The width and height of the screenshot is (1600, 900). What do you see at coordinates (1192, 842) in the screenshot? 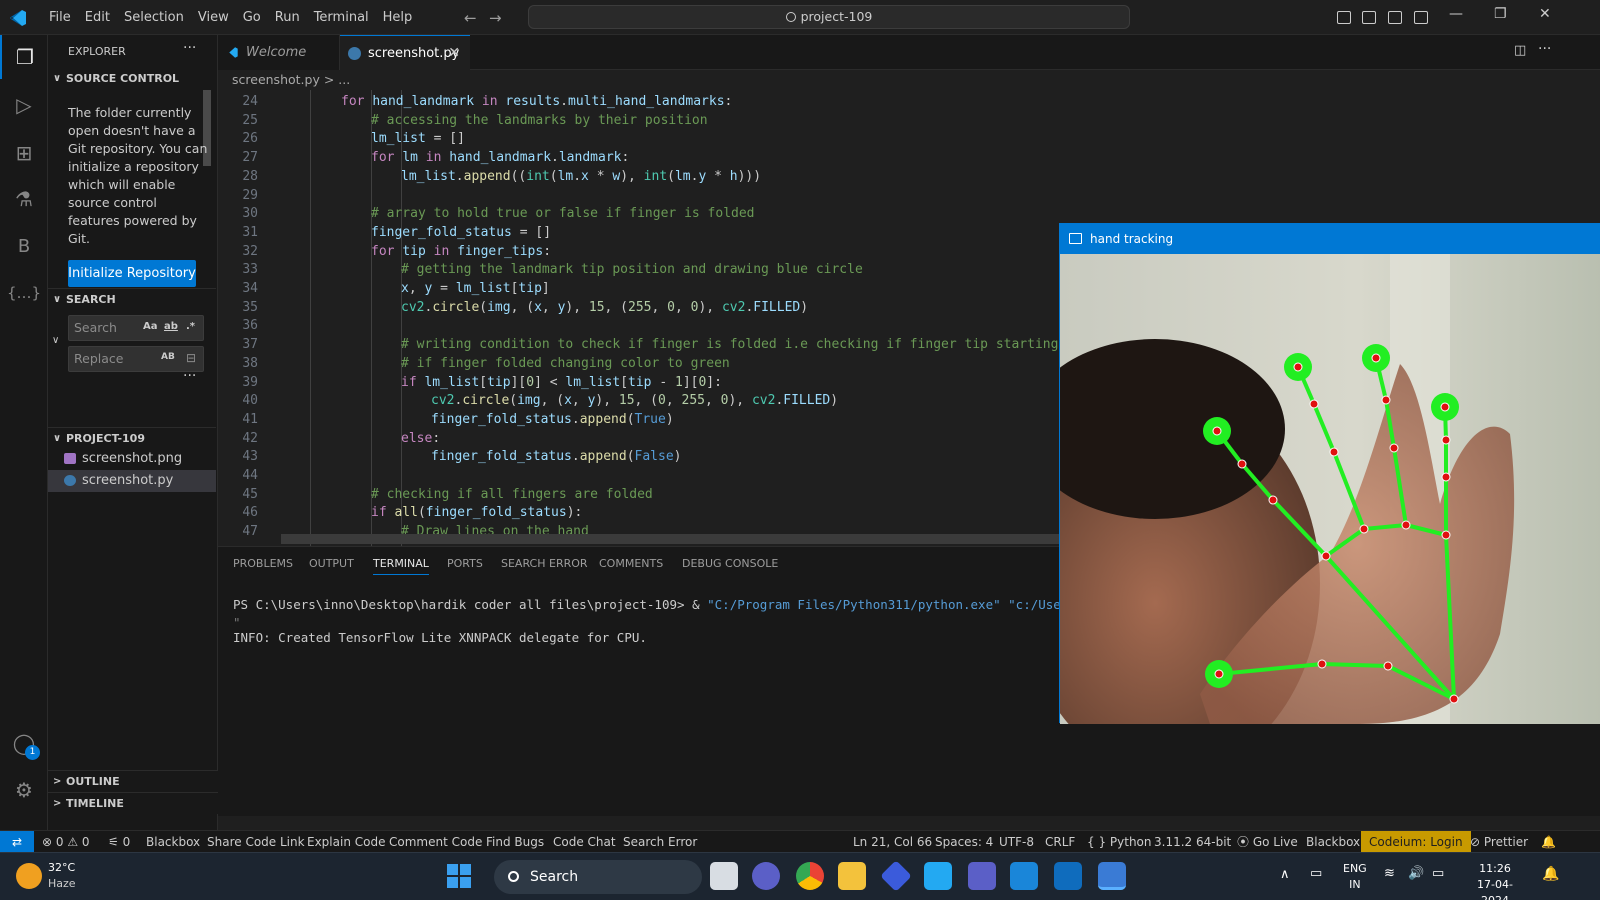
I see `python-interpreter: 3.11.2 64-bit` at bounding box center [1192, 842].